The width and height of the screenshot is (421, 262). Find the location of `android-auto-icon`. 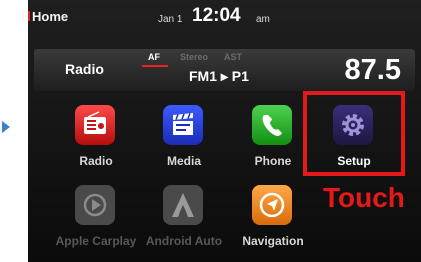

android-auto-icon is located at coordinates (183, 205).